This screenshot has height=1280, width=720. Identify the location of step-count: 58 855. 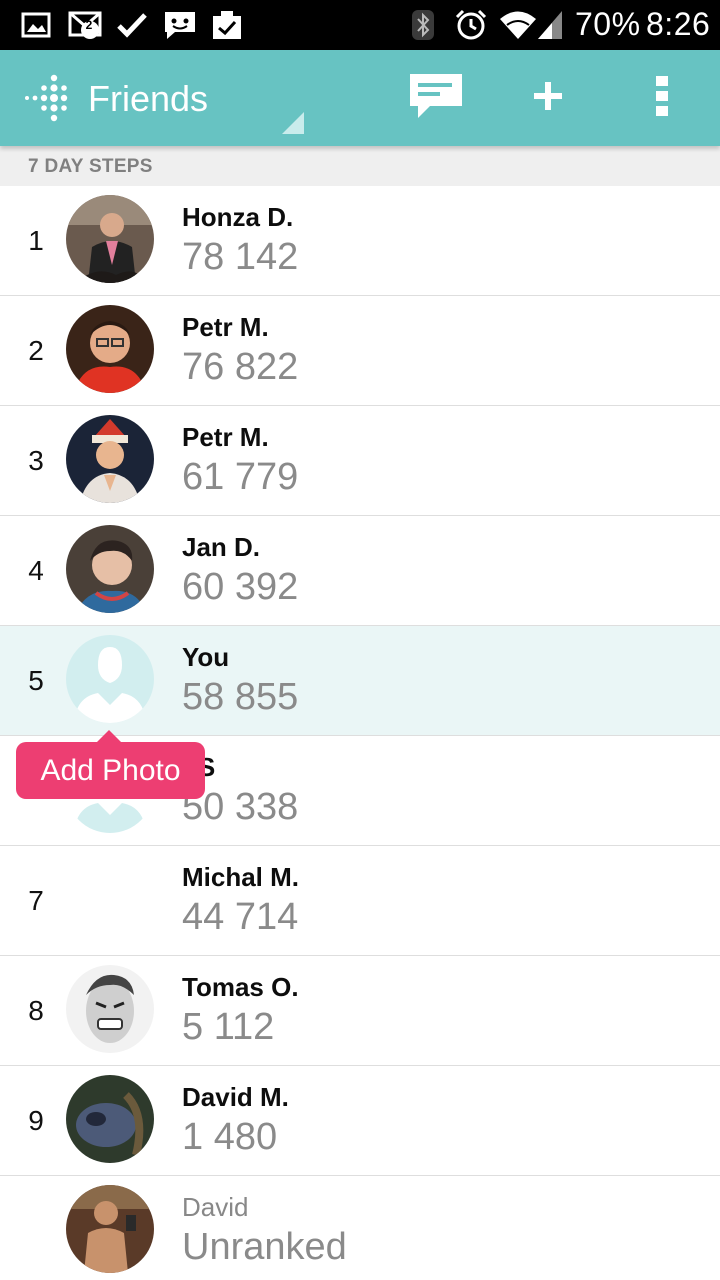
(240, 697).